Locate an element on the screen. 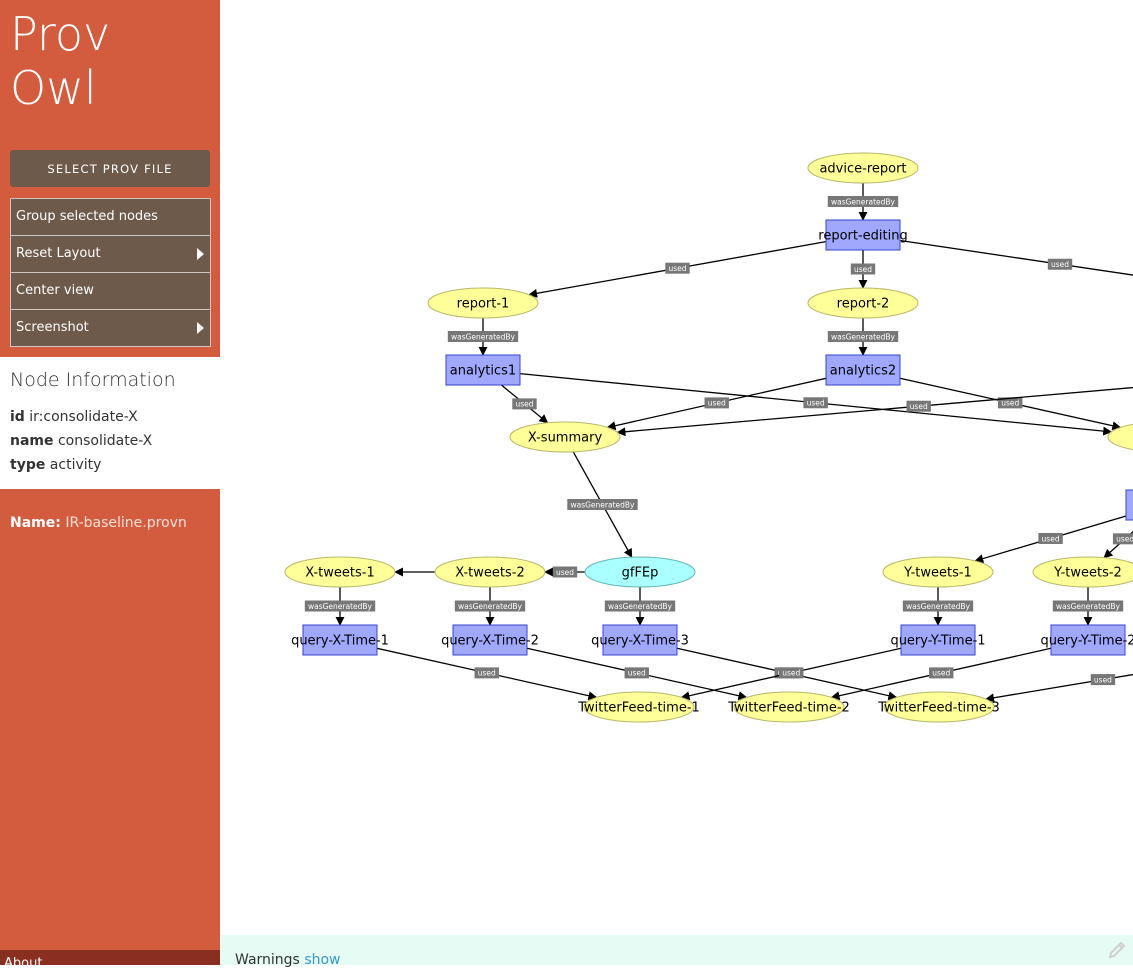  graph-node-gfFEp: gfFEp is located at coordinates (640, 572).